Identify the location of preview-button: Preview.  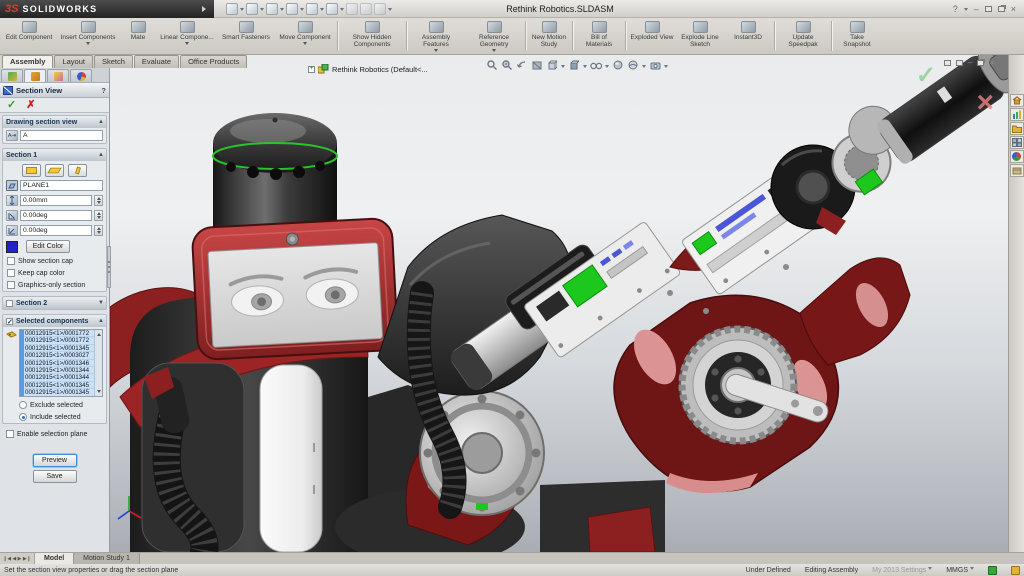
(54, 460).